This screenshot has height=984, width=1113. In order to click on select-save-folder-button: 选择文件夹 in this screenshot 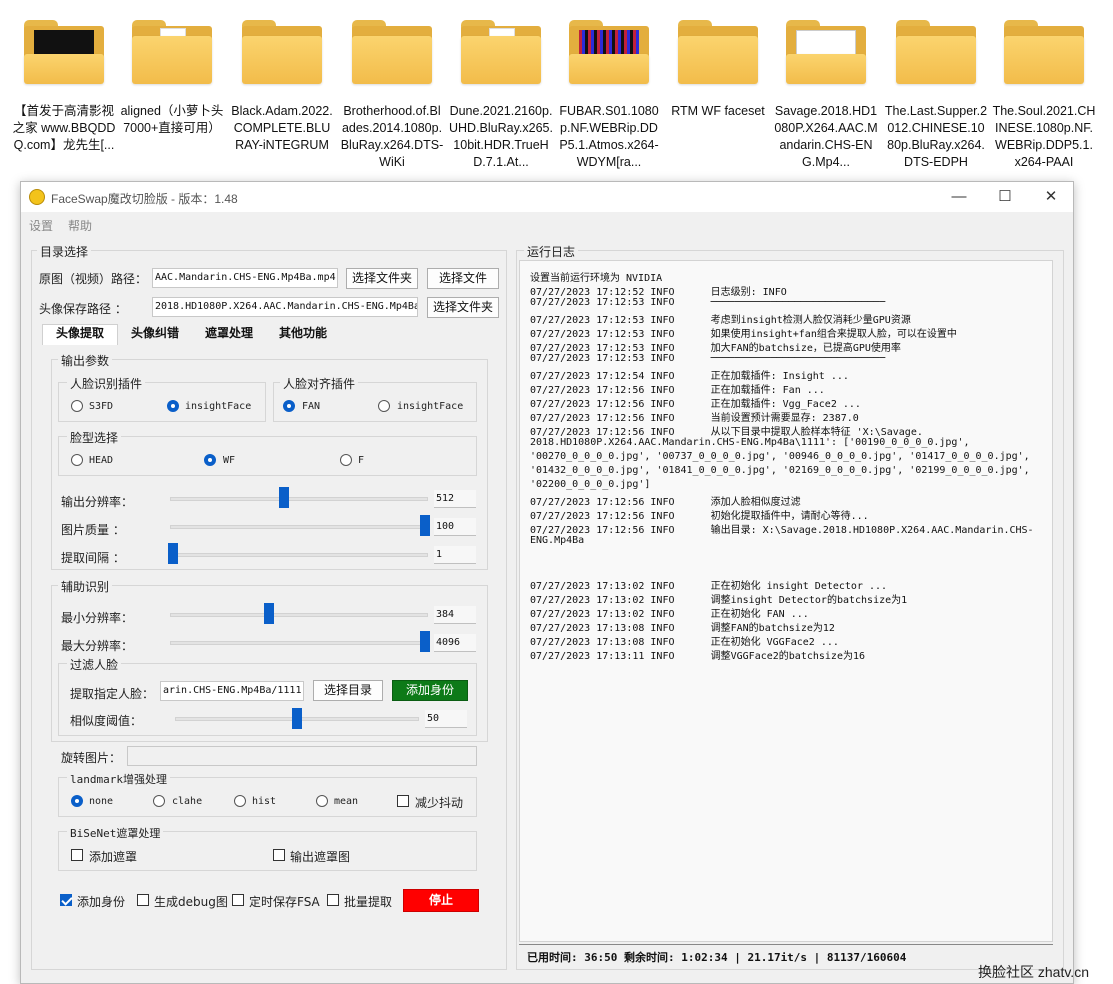, I will do `click(463, 307)`.